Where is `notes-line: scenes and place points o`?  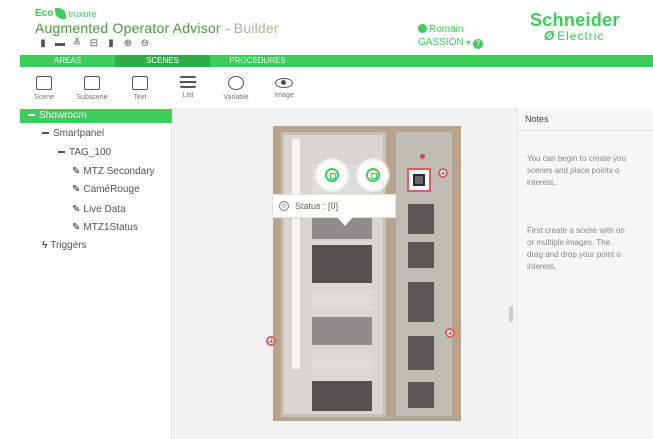
notes-line: scenes and place points o is located at coordinates (573, 170).